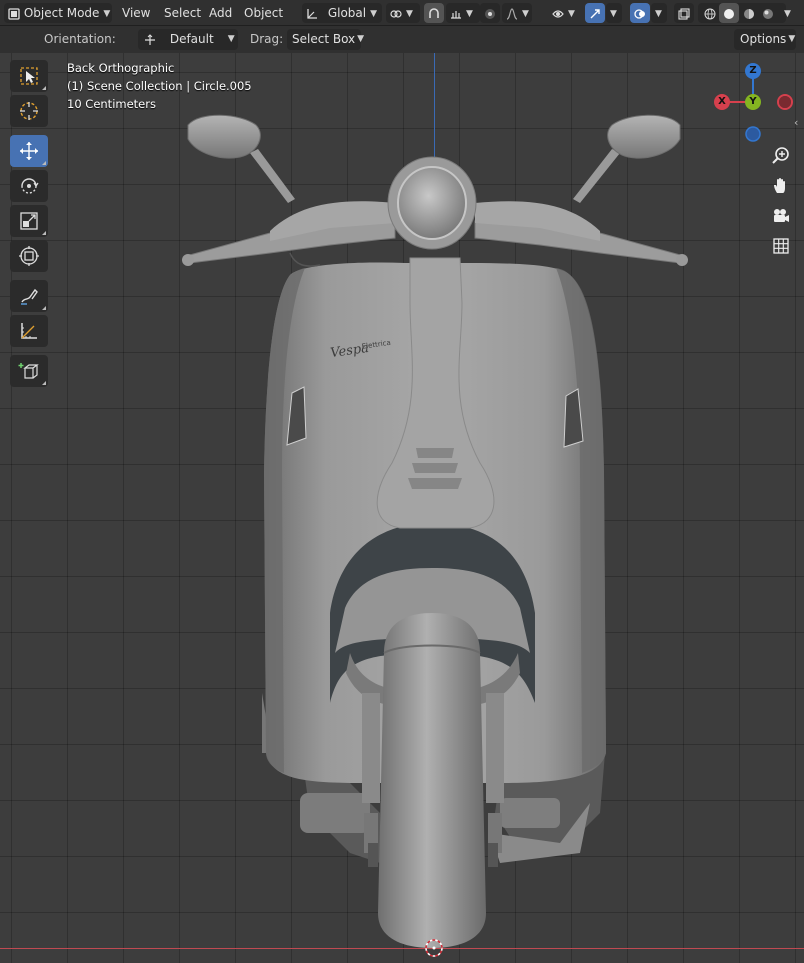 The width and height of the screenshot is (804, 963). What do you see at coordinates (456, 14) in the screenshot?
I see `snap-increment-icon` at bounding box center [456, 14].